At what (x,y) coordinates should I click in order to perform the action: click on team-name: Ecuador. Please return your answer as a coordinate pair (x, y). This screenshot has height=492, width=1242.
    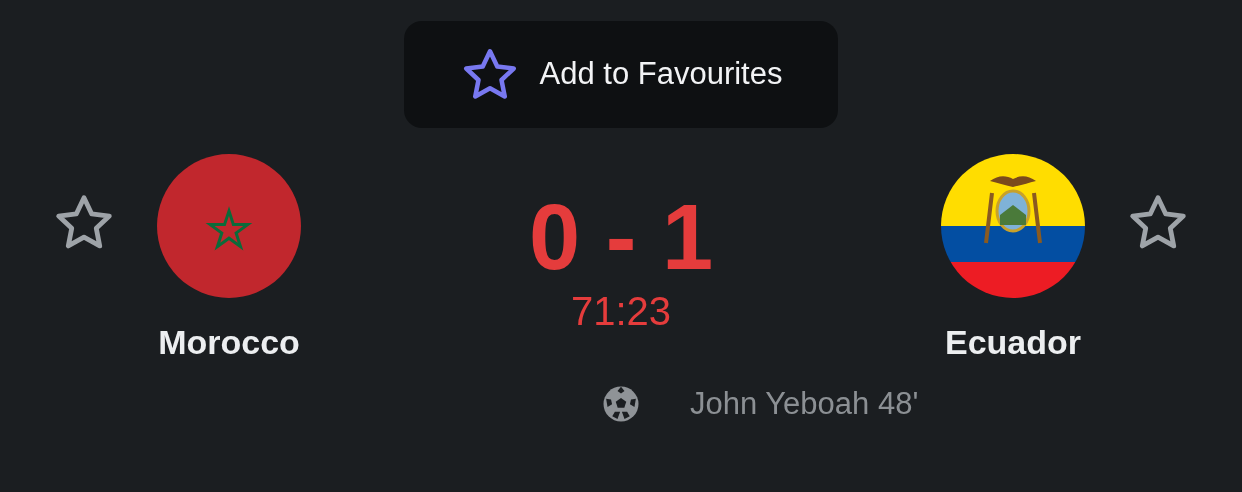
    Looking at the image, I should click on (1012, 342).